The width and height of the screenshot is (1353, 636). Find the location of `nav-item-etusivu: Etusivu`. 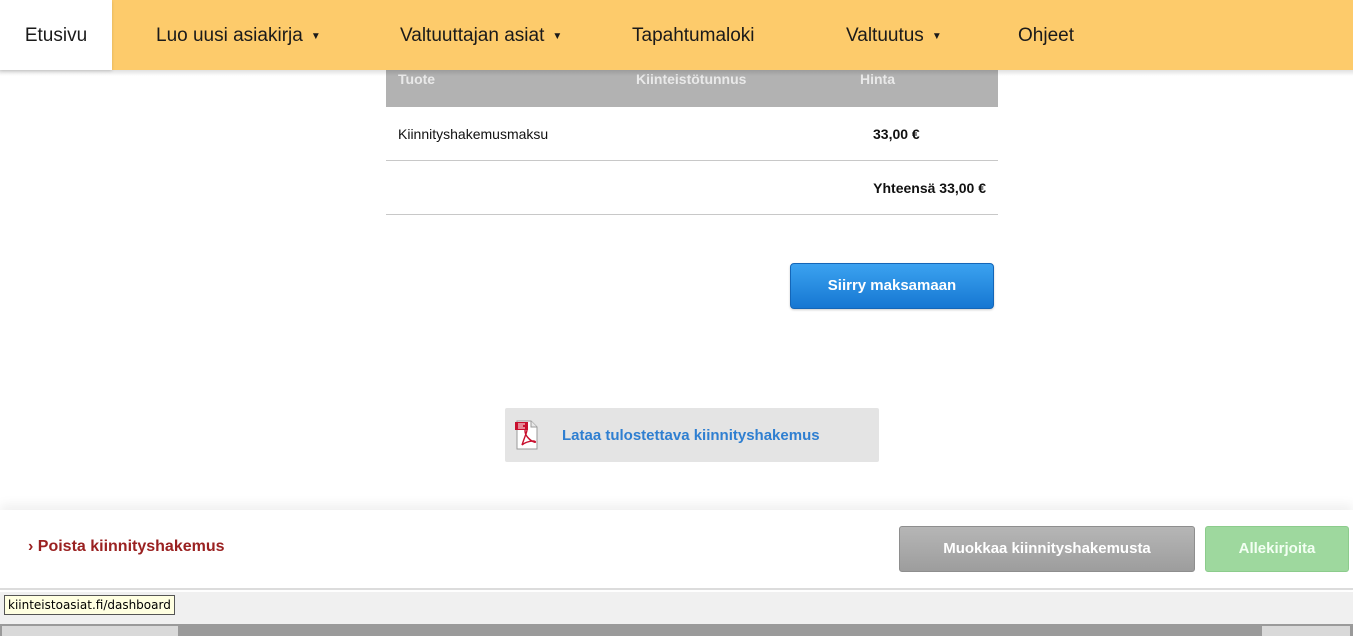

nav-item-etusivu: Etusivu is located at coordinates (56, 35).